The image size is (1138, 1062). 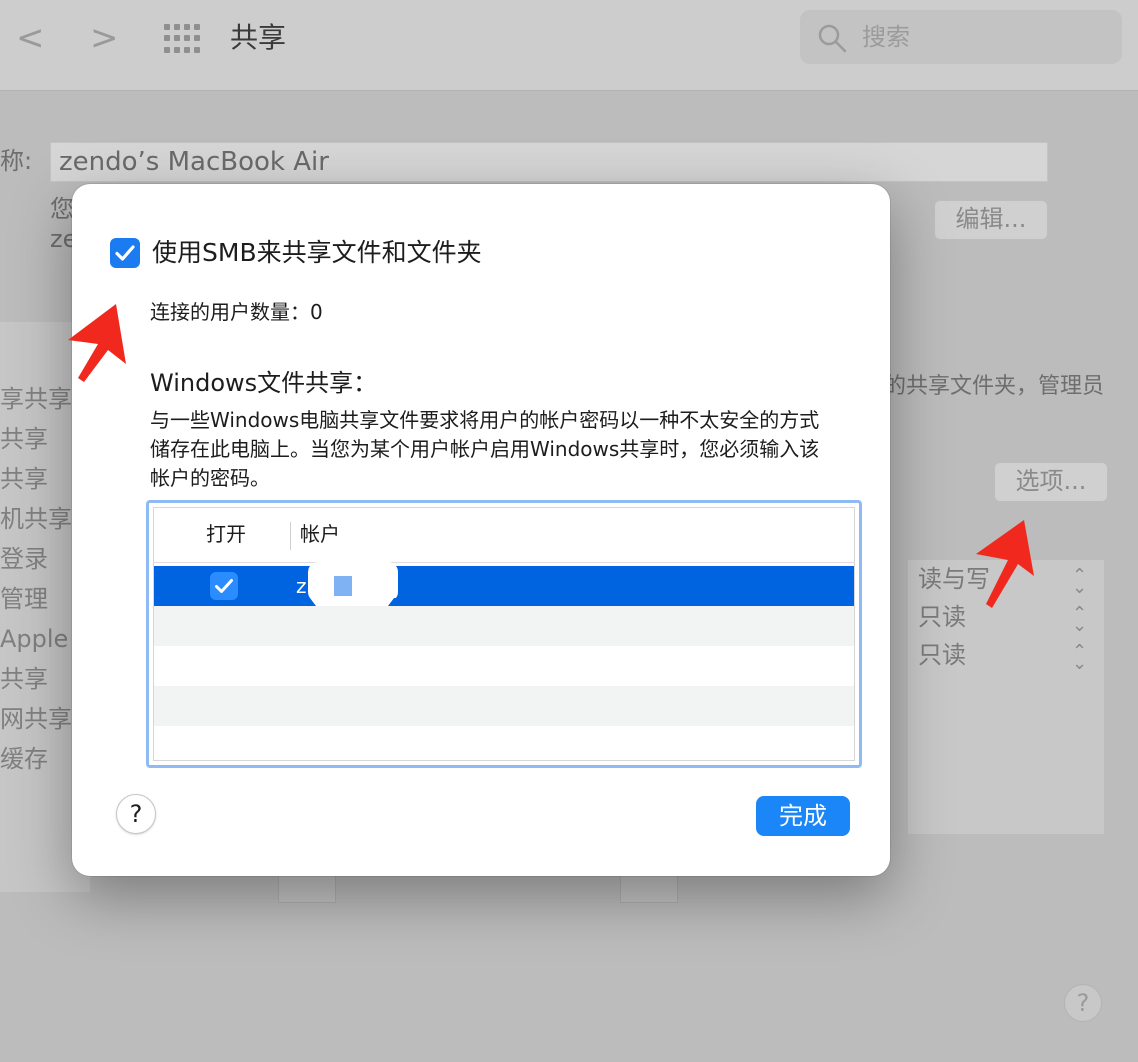 I want to click on header-divider, so click(x=504, y=562).